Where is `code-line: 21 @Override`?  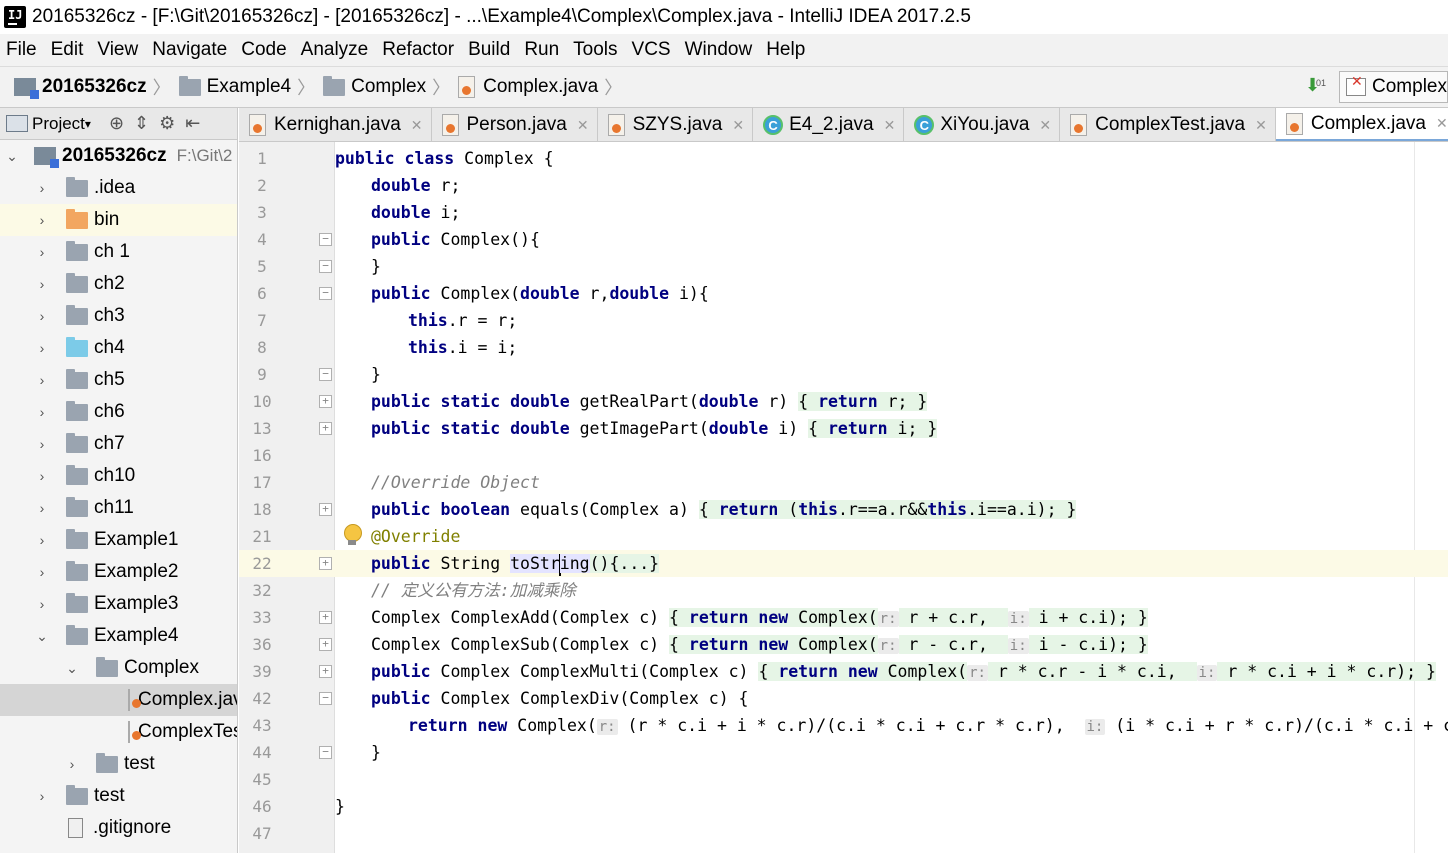 code-line: 21 @Override is located at coordinates (843, 536).